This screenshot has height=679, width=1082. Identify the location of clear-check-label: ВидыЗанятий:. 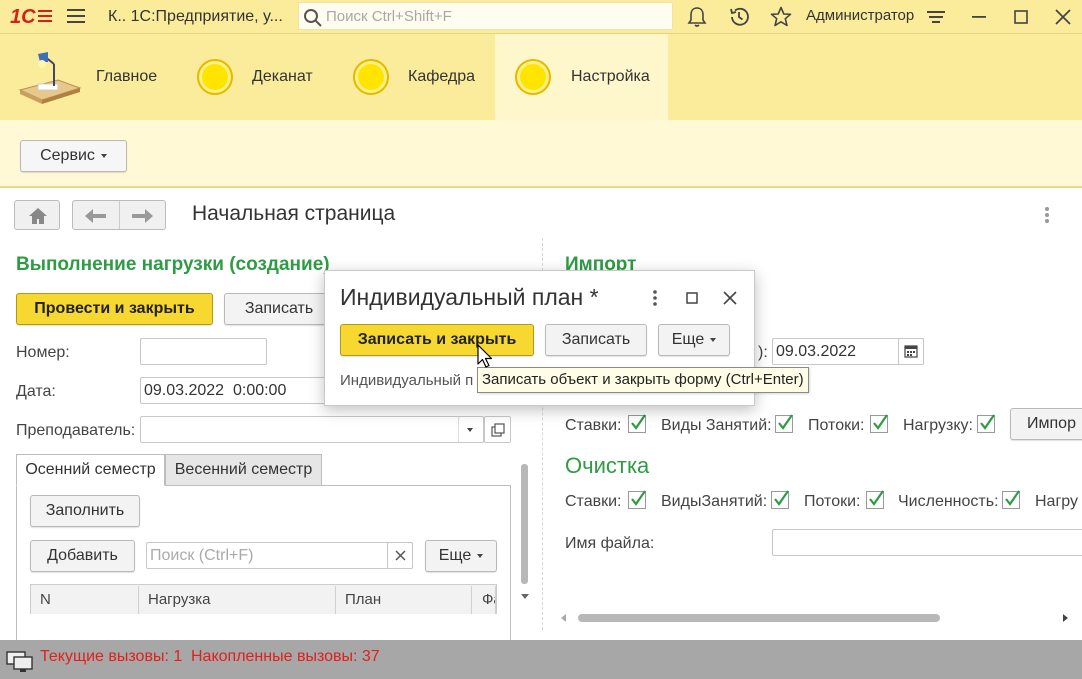
(714, 501).